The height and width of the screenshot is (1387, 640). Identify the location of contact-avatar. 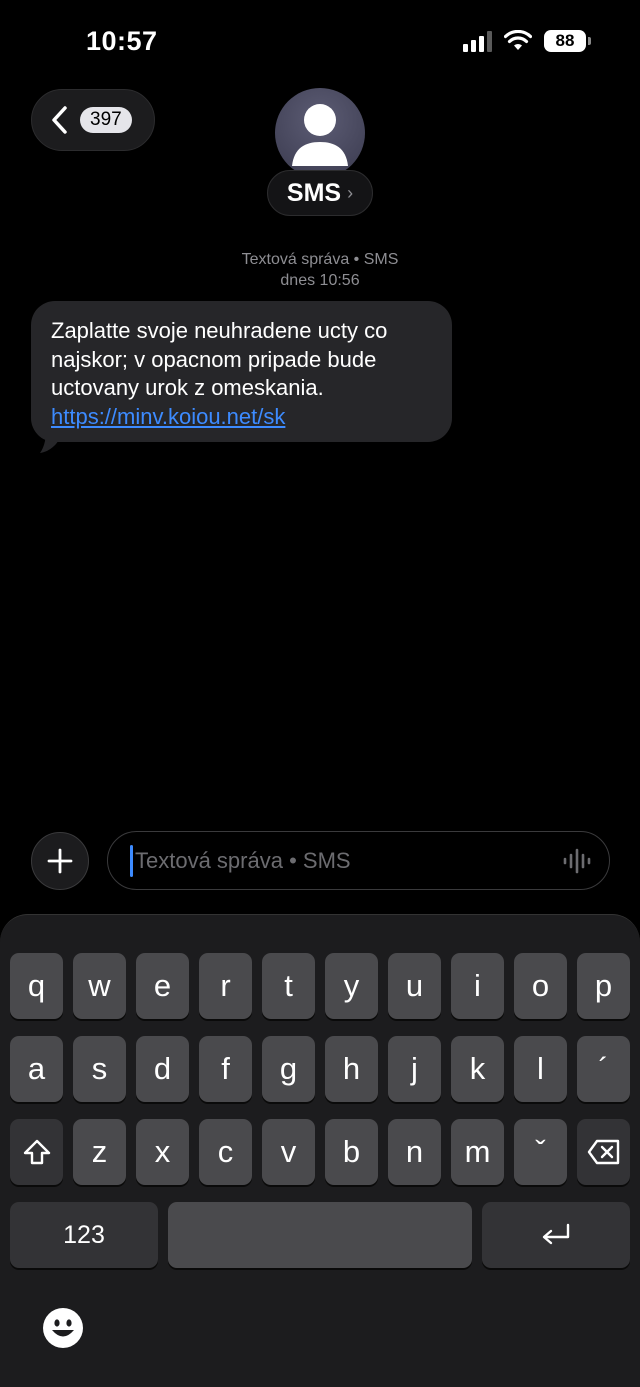
(320, 133).